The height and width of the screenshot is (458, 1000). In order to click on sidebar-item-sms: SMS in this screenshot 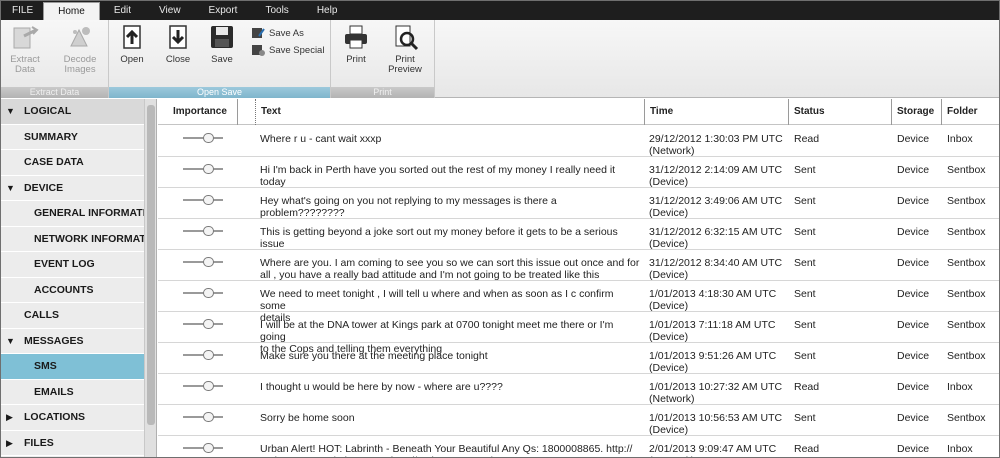, I will do `click(78, 367)`.